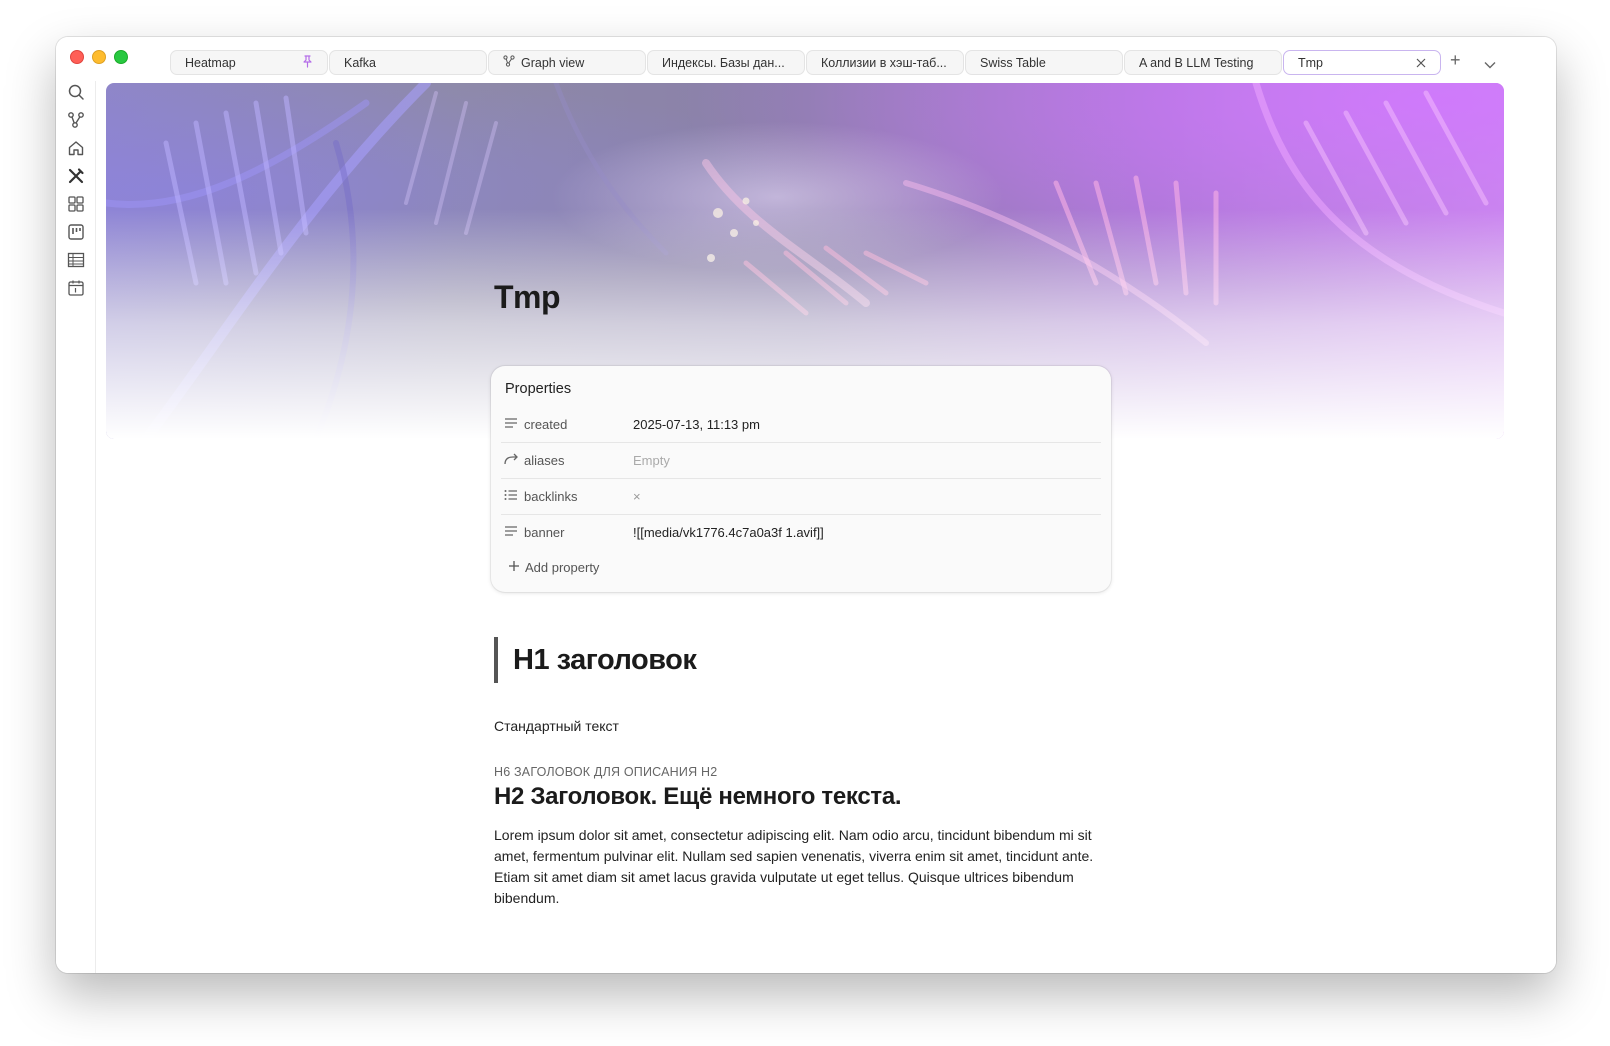  I want to click on close-window-button, so click(77, 57).